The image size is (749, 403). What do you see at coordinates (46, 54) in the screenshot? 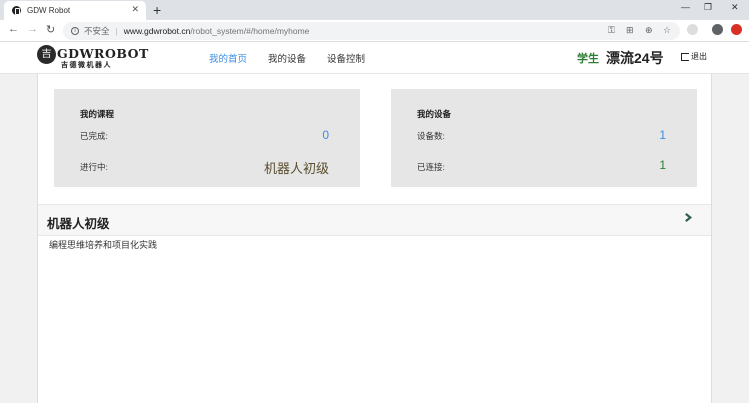
I see `logo-mark: 吉` at bounding box center [46, 54].